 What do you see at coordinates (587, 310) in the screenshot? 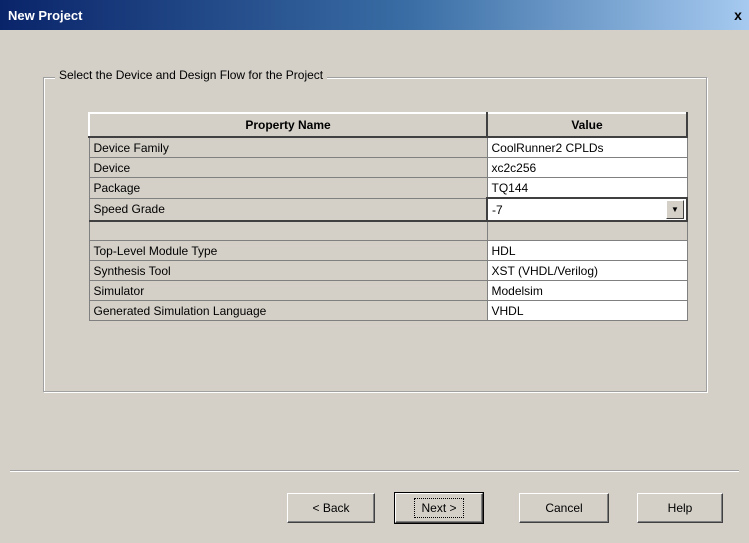
I see `property-value: VHDL` at bounding box center [587, 310].